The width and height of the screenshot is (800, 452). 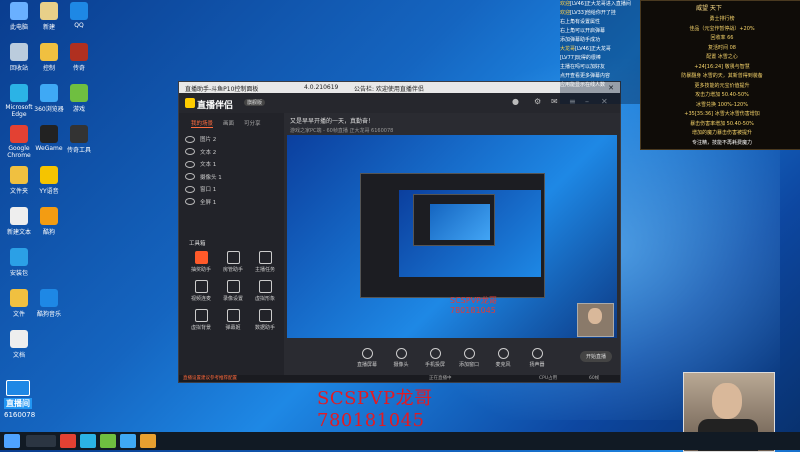 I want to click on desktop-icon: 控制, so click(x=49, y=57).